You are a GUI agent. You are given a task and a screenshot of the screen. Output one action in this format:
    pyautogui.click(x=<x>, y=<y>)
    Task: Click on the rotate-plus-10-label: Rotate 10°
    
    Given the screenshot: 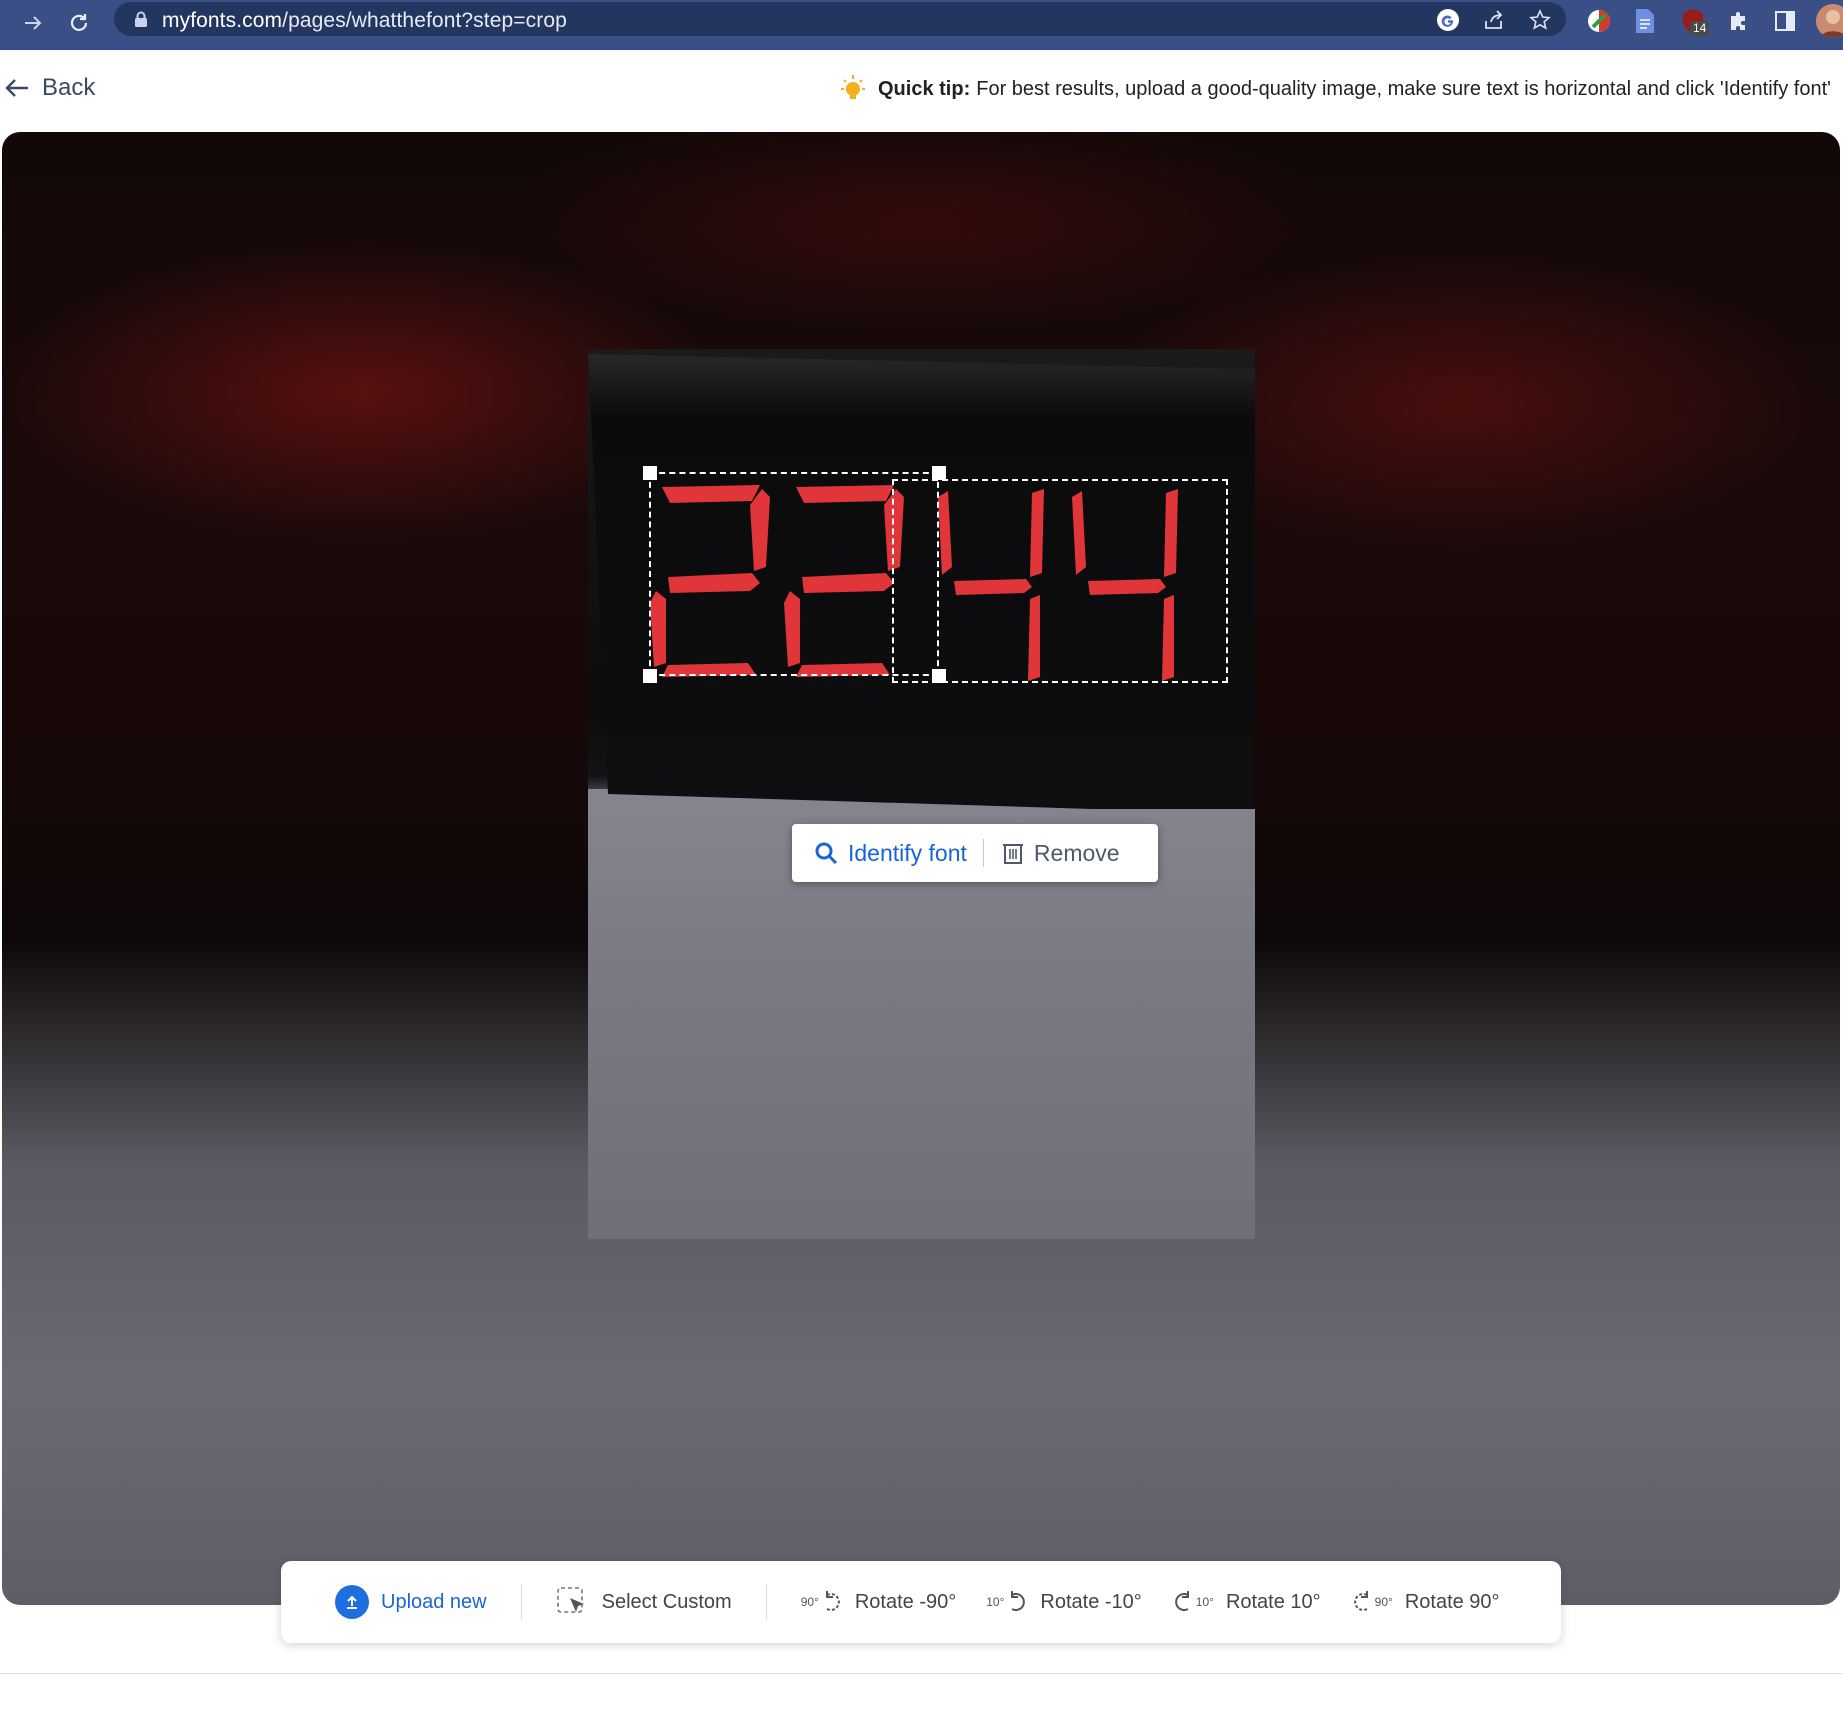 What is the action you would take?
    pyautogui.click(x=1273, y=1601)
    